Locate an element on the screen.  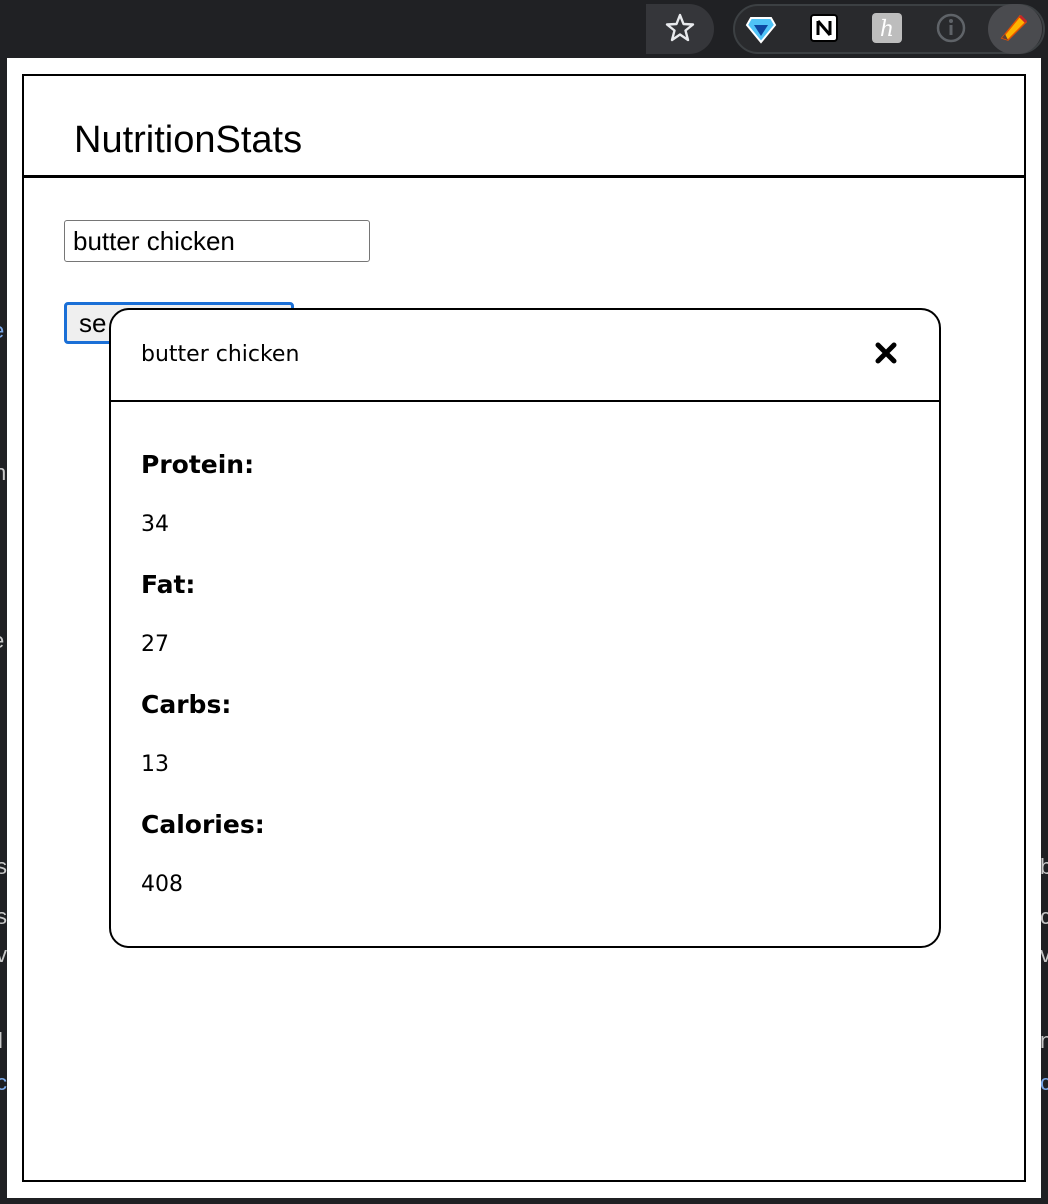
carbs-label: Carbs: is located at coordinates (186, 704).